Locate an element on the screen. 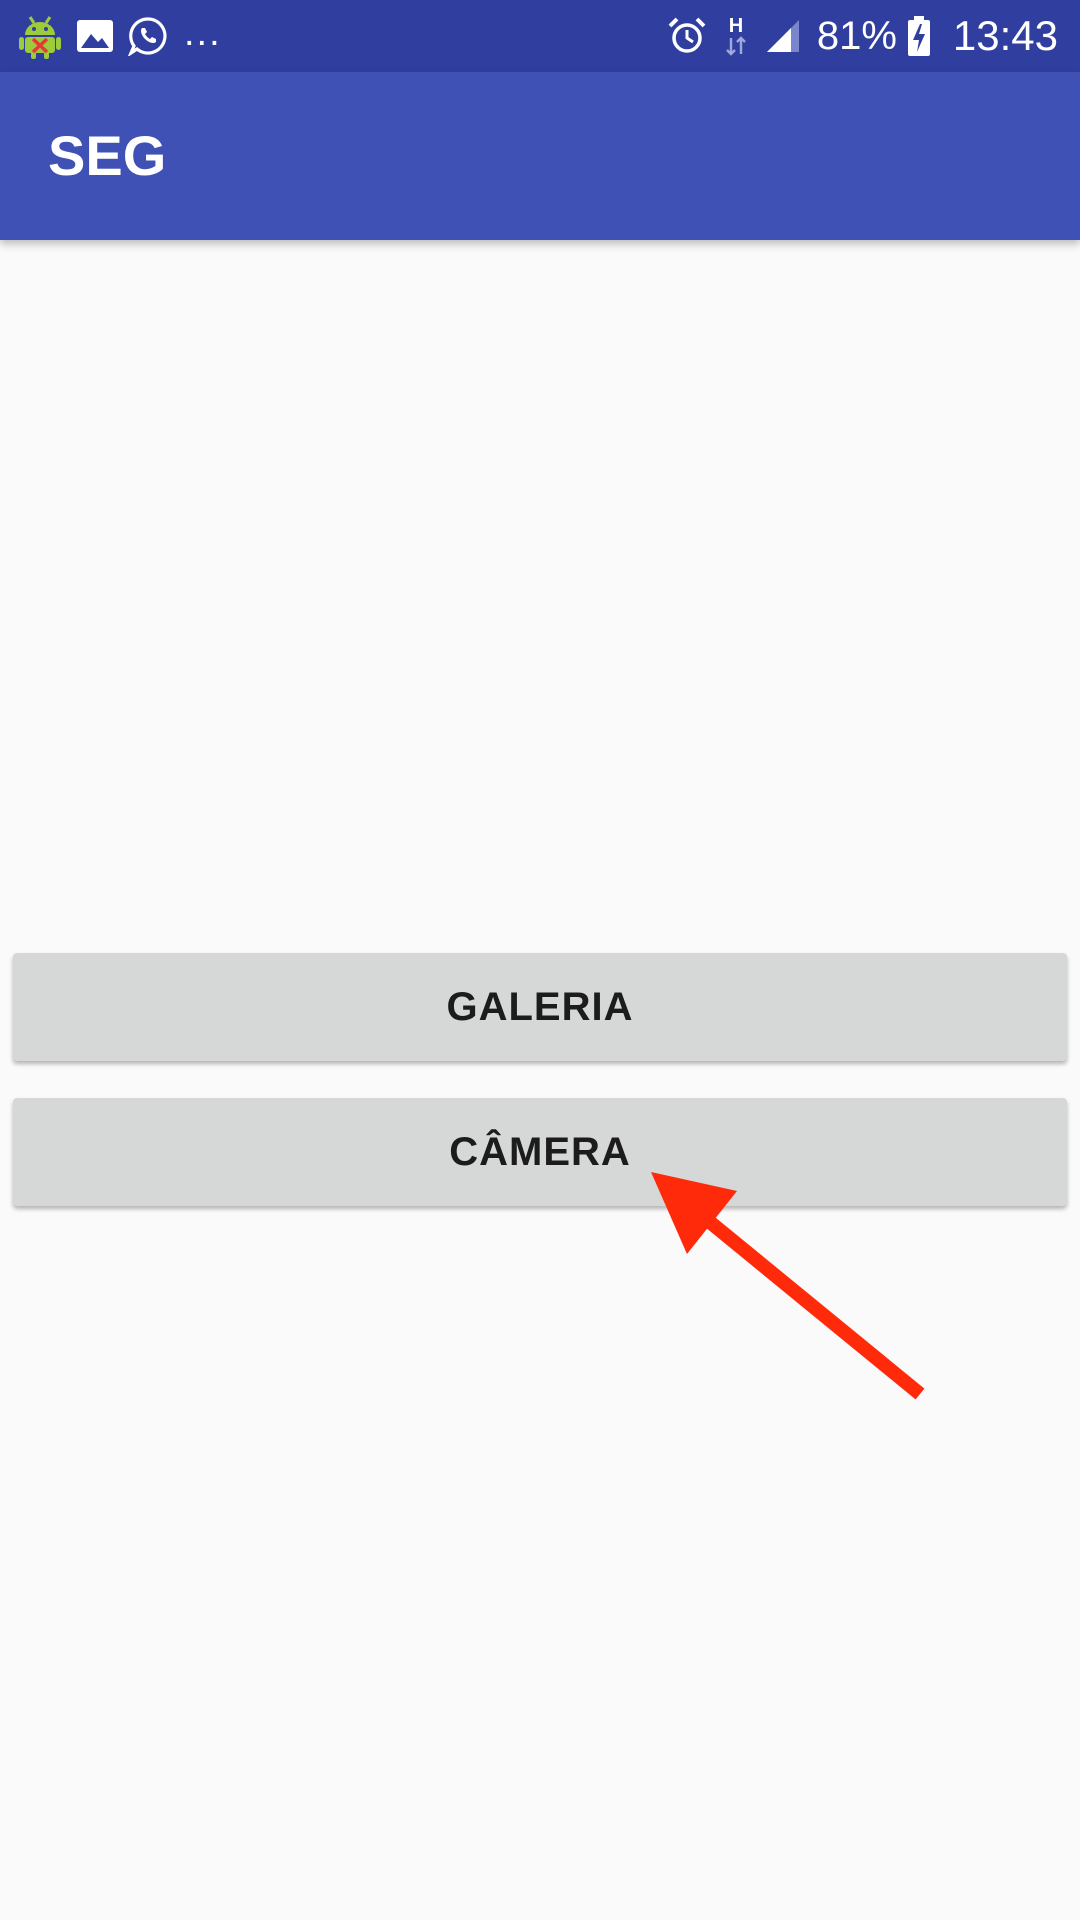  signal-strength-icon is located at coordinates (783, 36).